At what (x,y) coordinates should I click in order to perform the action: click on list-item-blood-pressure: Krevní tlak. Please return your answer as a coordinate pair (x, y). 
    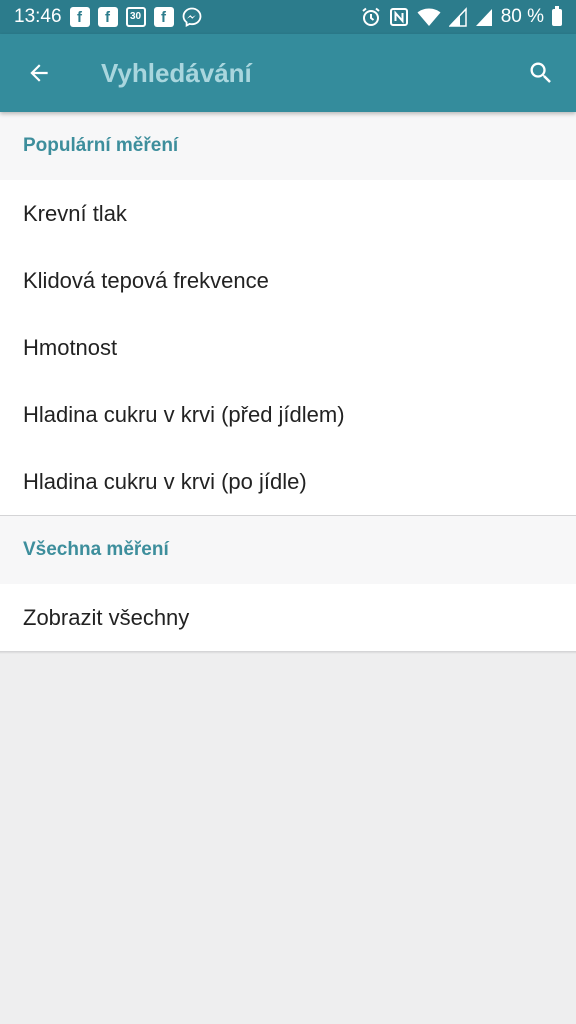
    Looking at the image, I should click on (288, 213).